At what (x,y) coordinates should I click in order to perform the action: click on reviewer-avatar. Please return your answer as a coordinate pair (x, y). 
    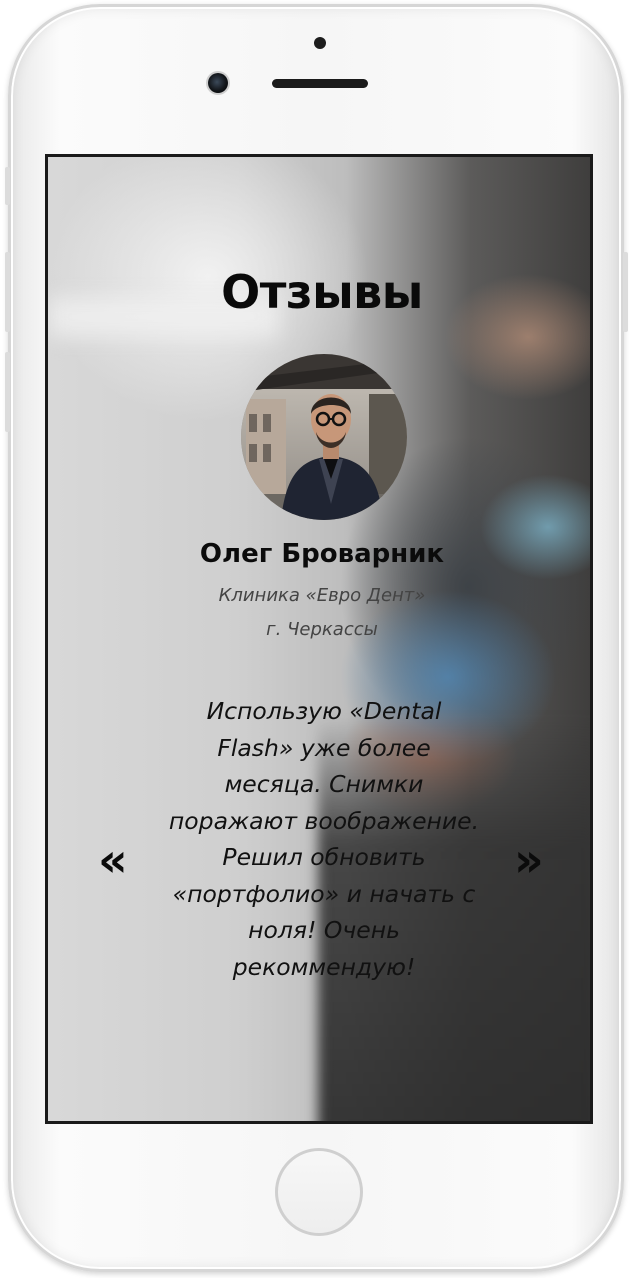
    Looking at the image, I should click on (324, 437).